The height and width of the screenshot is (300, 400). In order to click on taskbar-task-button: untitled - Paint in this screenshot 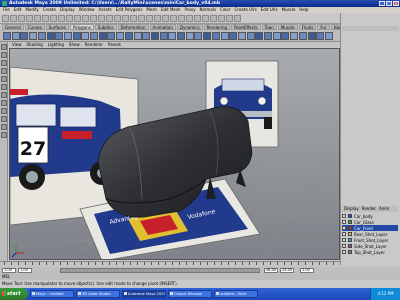, I will do `click(236, 294)`.